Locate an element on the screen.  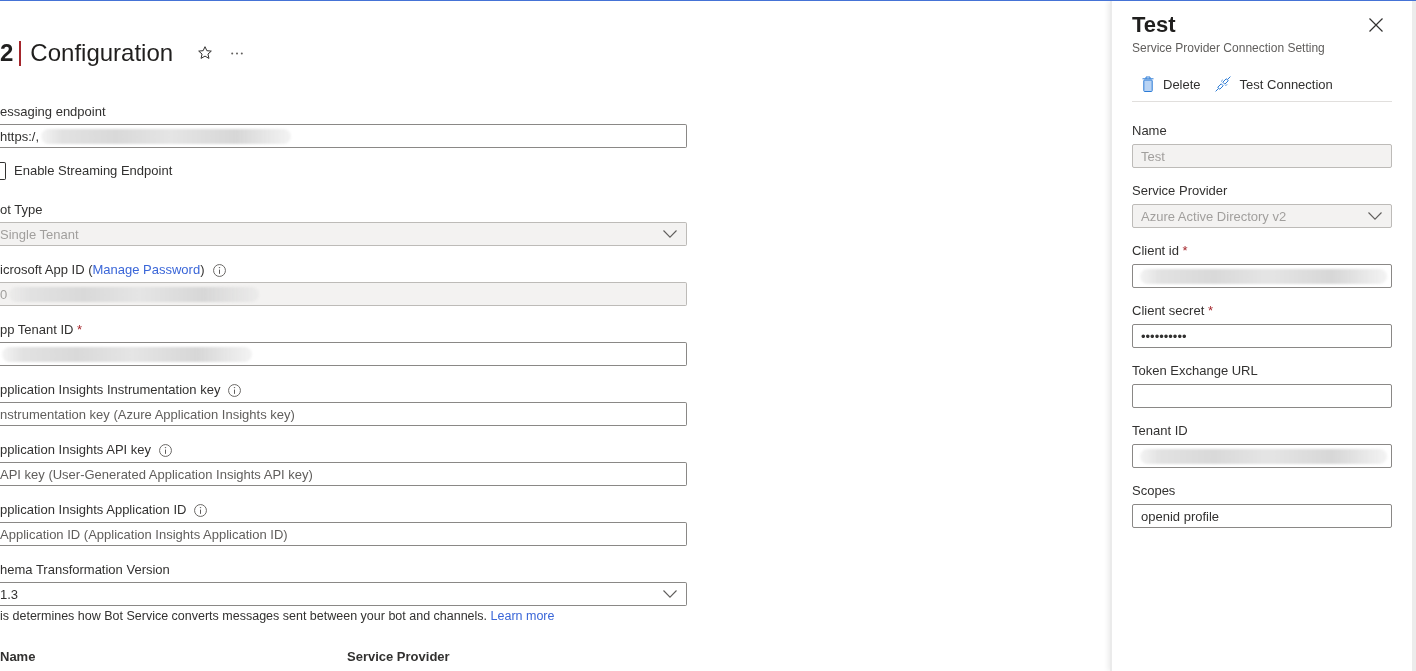
field-label: Service Provider is located at coordinates (1180, 191).